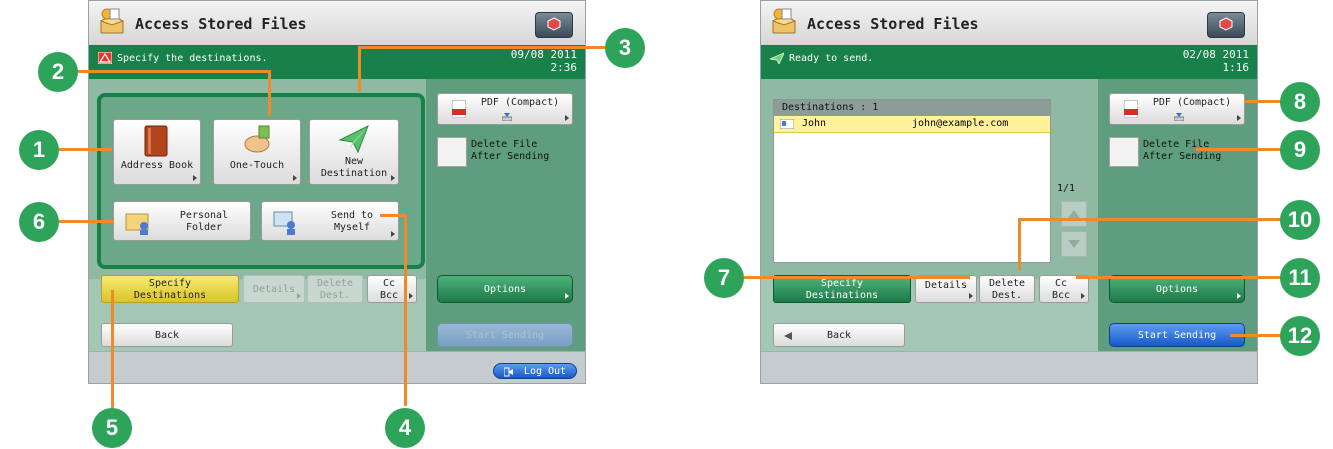  I want to click on delete-after-sending-label-line2: After Sending, so click(510, 156).